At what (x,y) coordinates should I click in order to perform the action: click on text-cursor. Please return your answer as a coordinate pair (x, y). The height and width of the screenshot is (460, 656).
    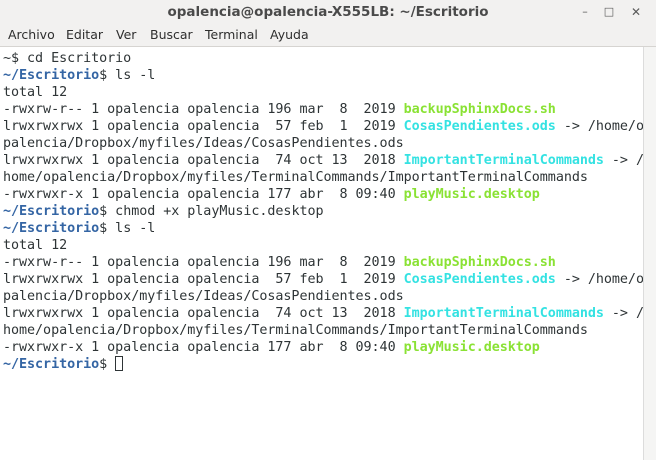
    Looking at the image, I should click on (119, 363).